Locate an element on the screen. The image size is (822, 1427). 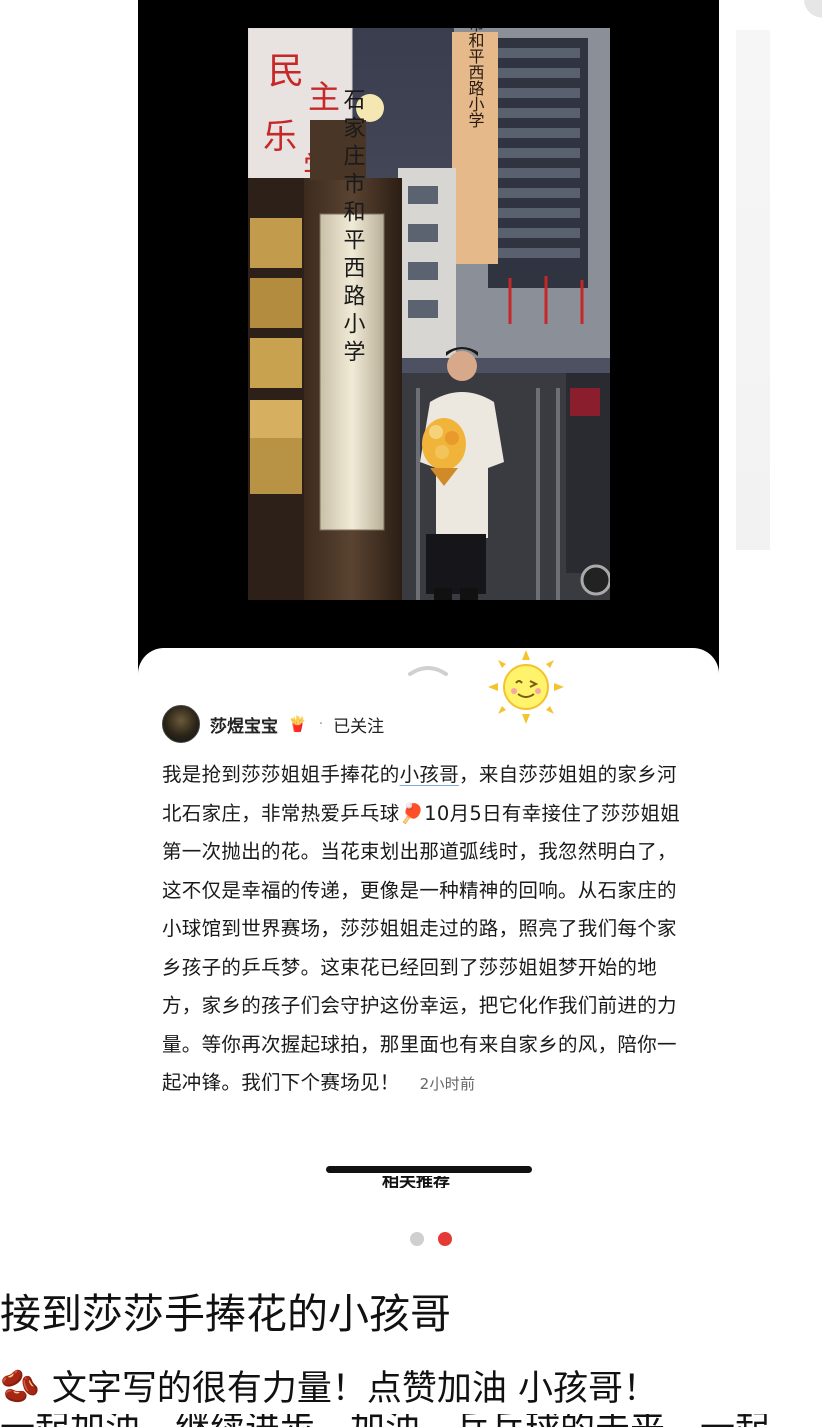
corner-avatar is located at coordinates (813, 9).